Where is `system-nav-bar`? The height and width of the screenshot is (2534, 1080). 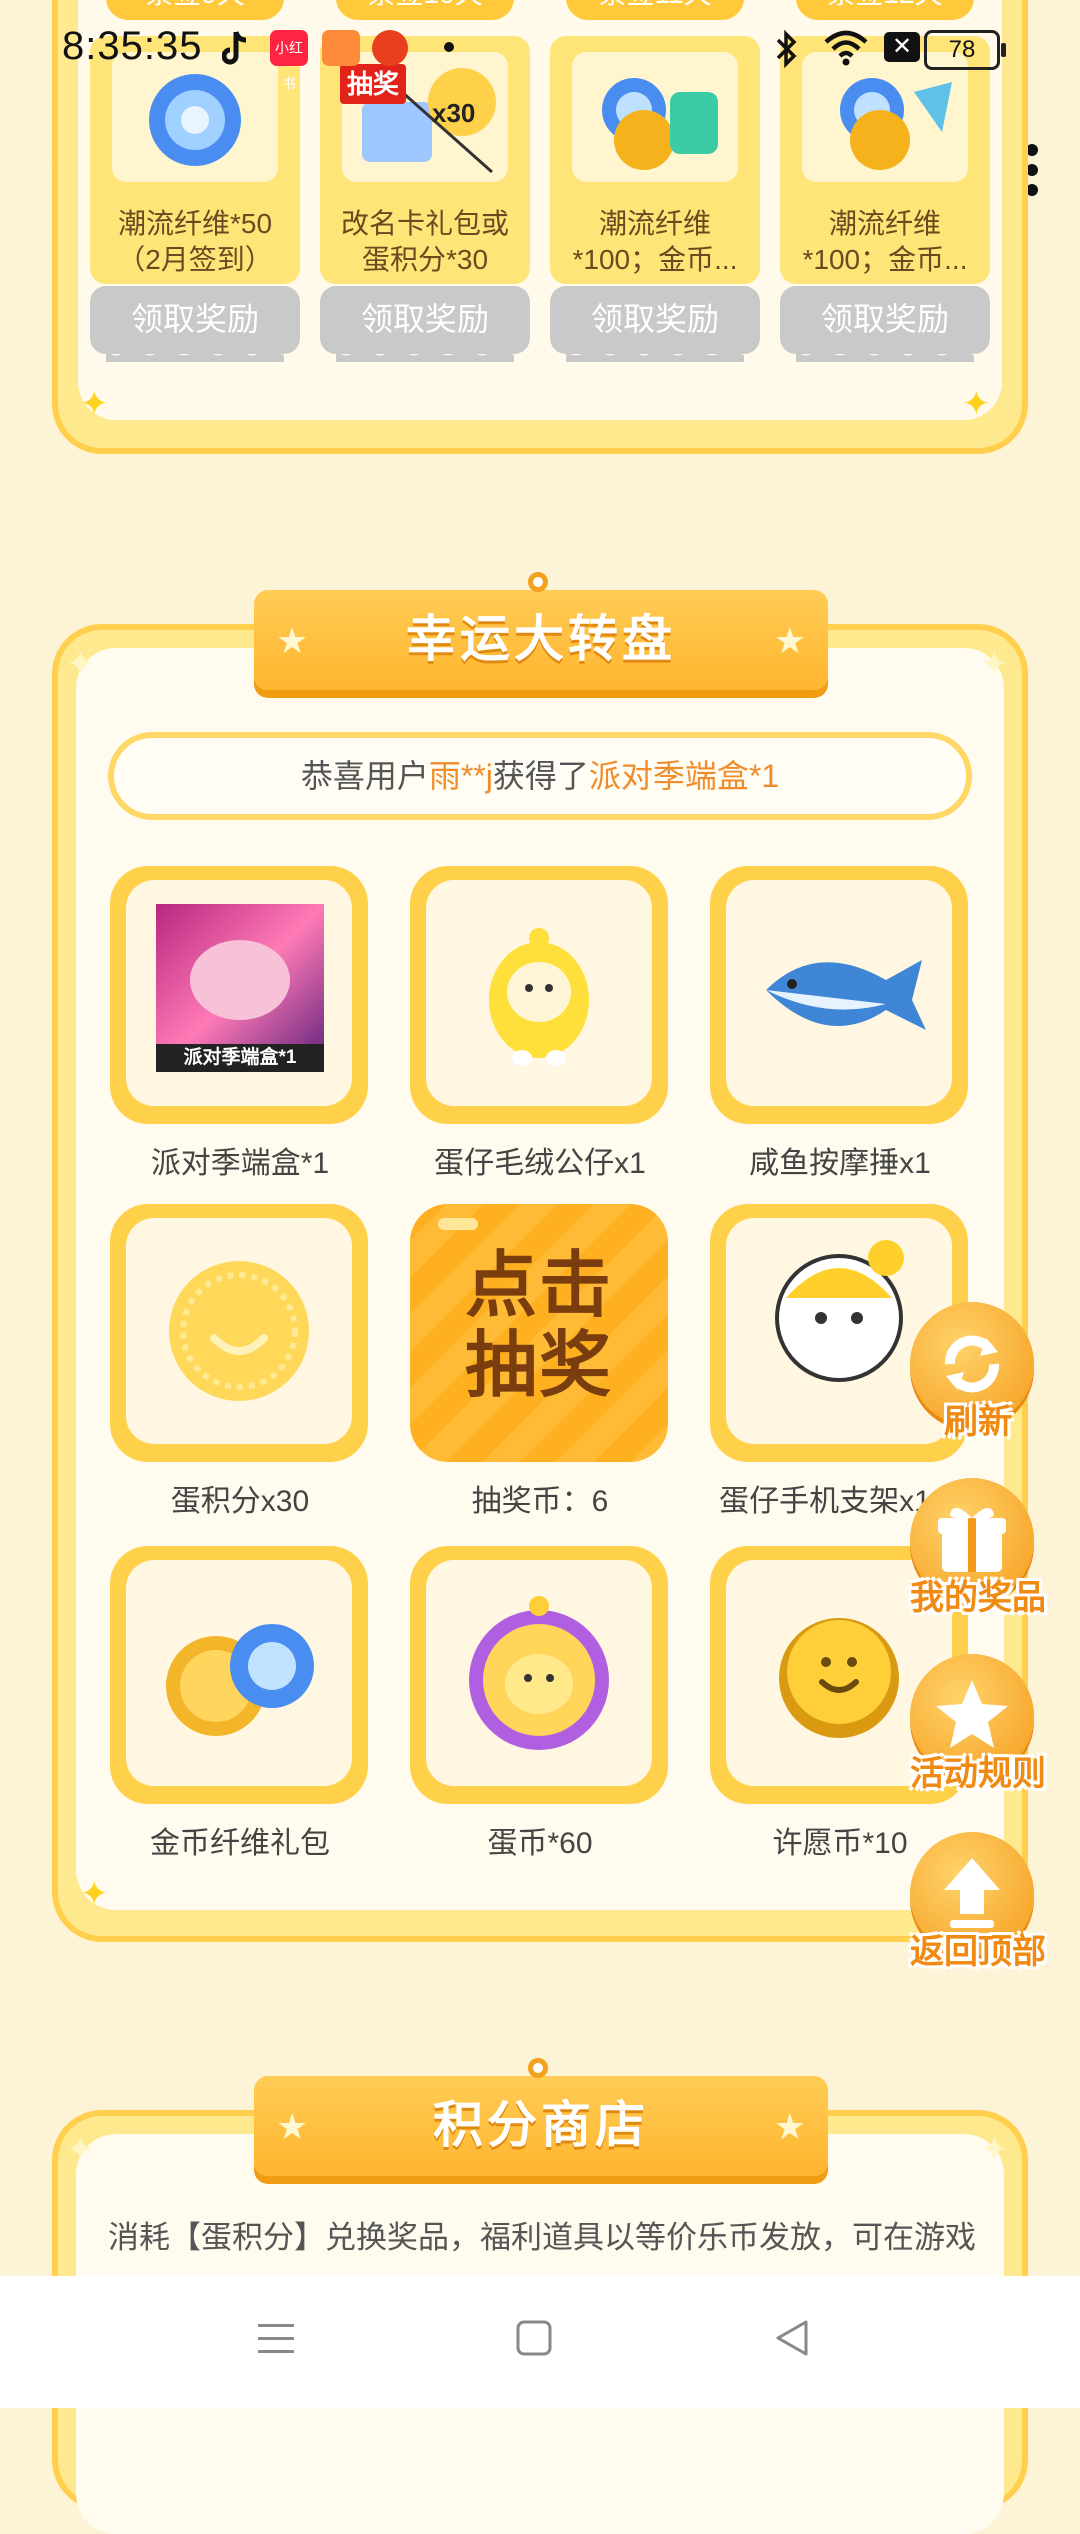 system-nav-bar is located at coordinates (540, 2342).